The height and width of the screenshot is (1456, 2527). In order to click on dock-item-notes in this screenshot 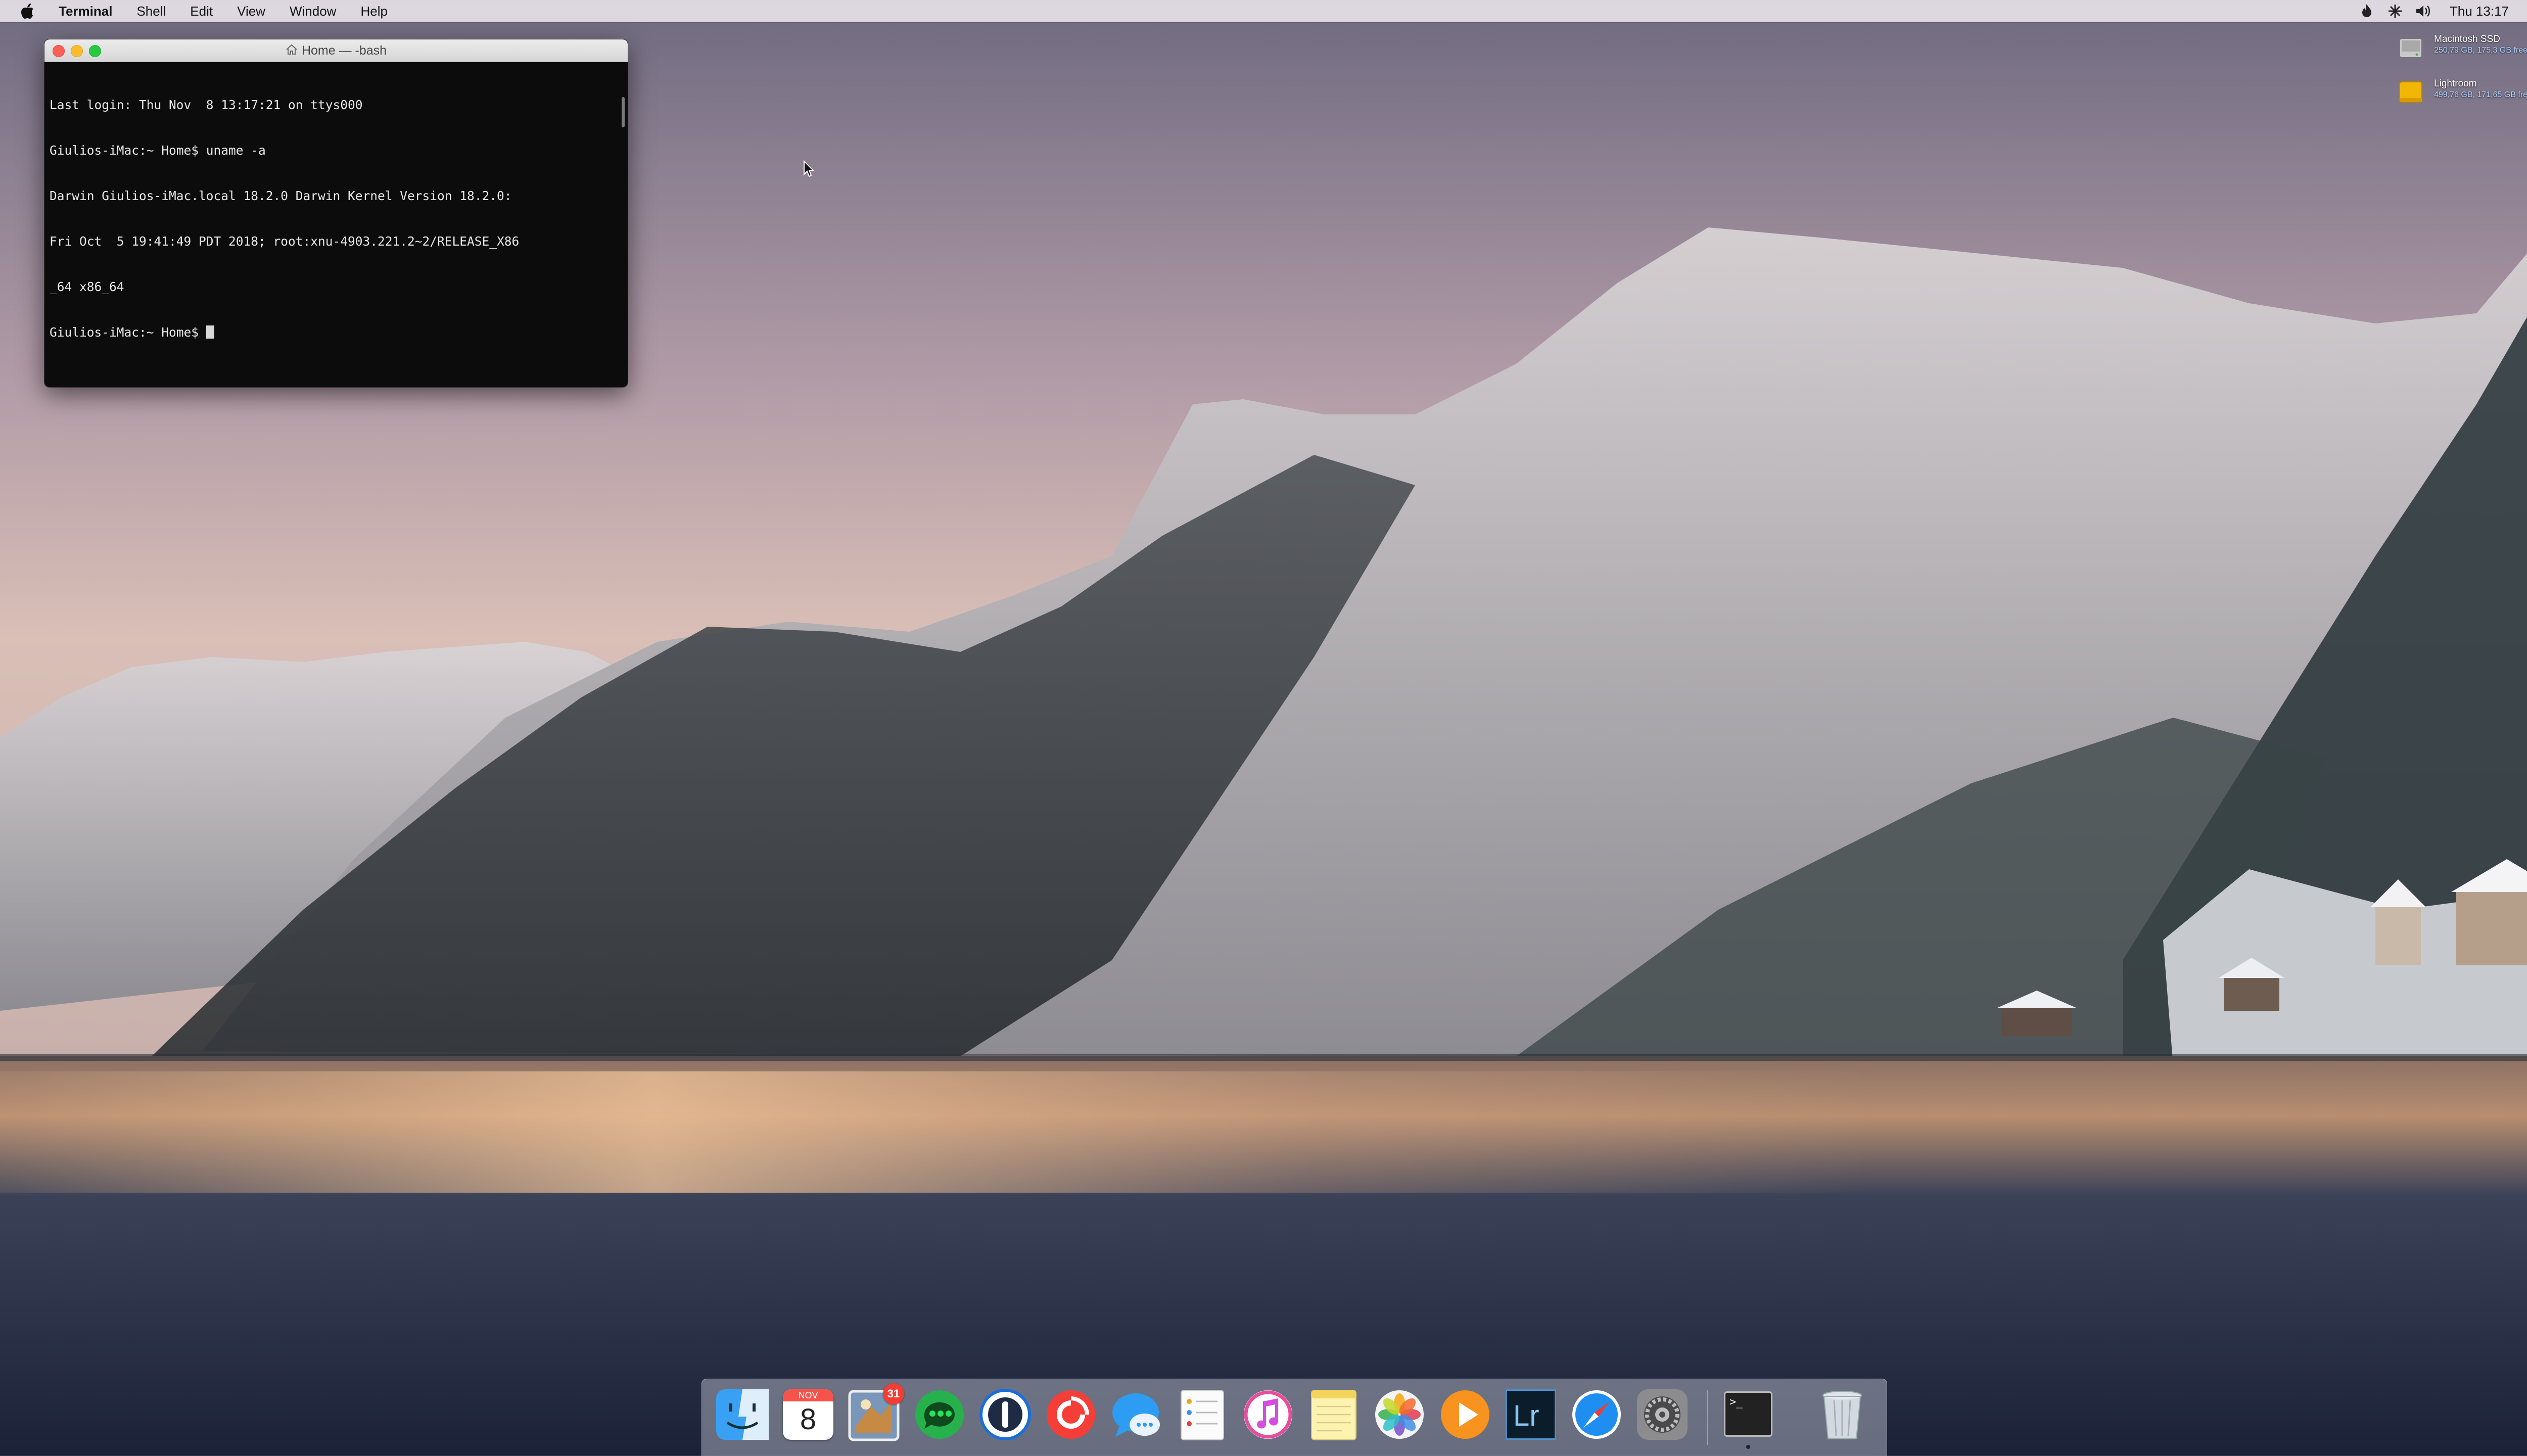, I will do `click(1333, 1414)`.